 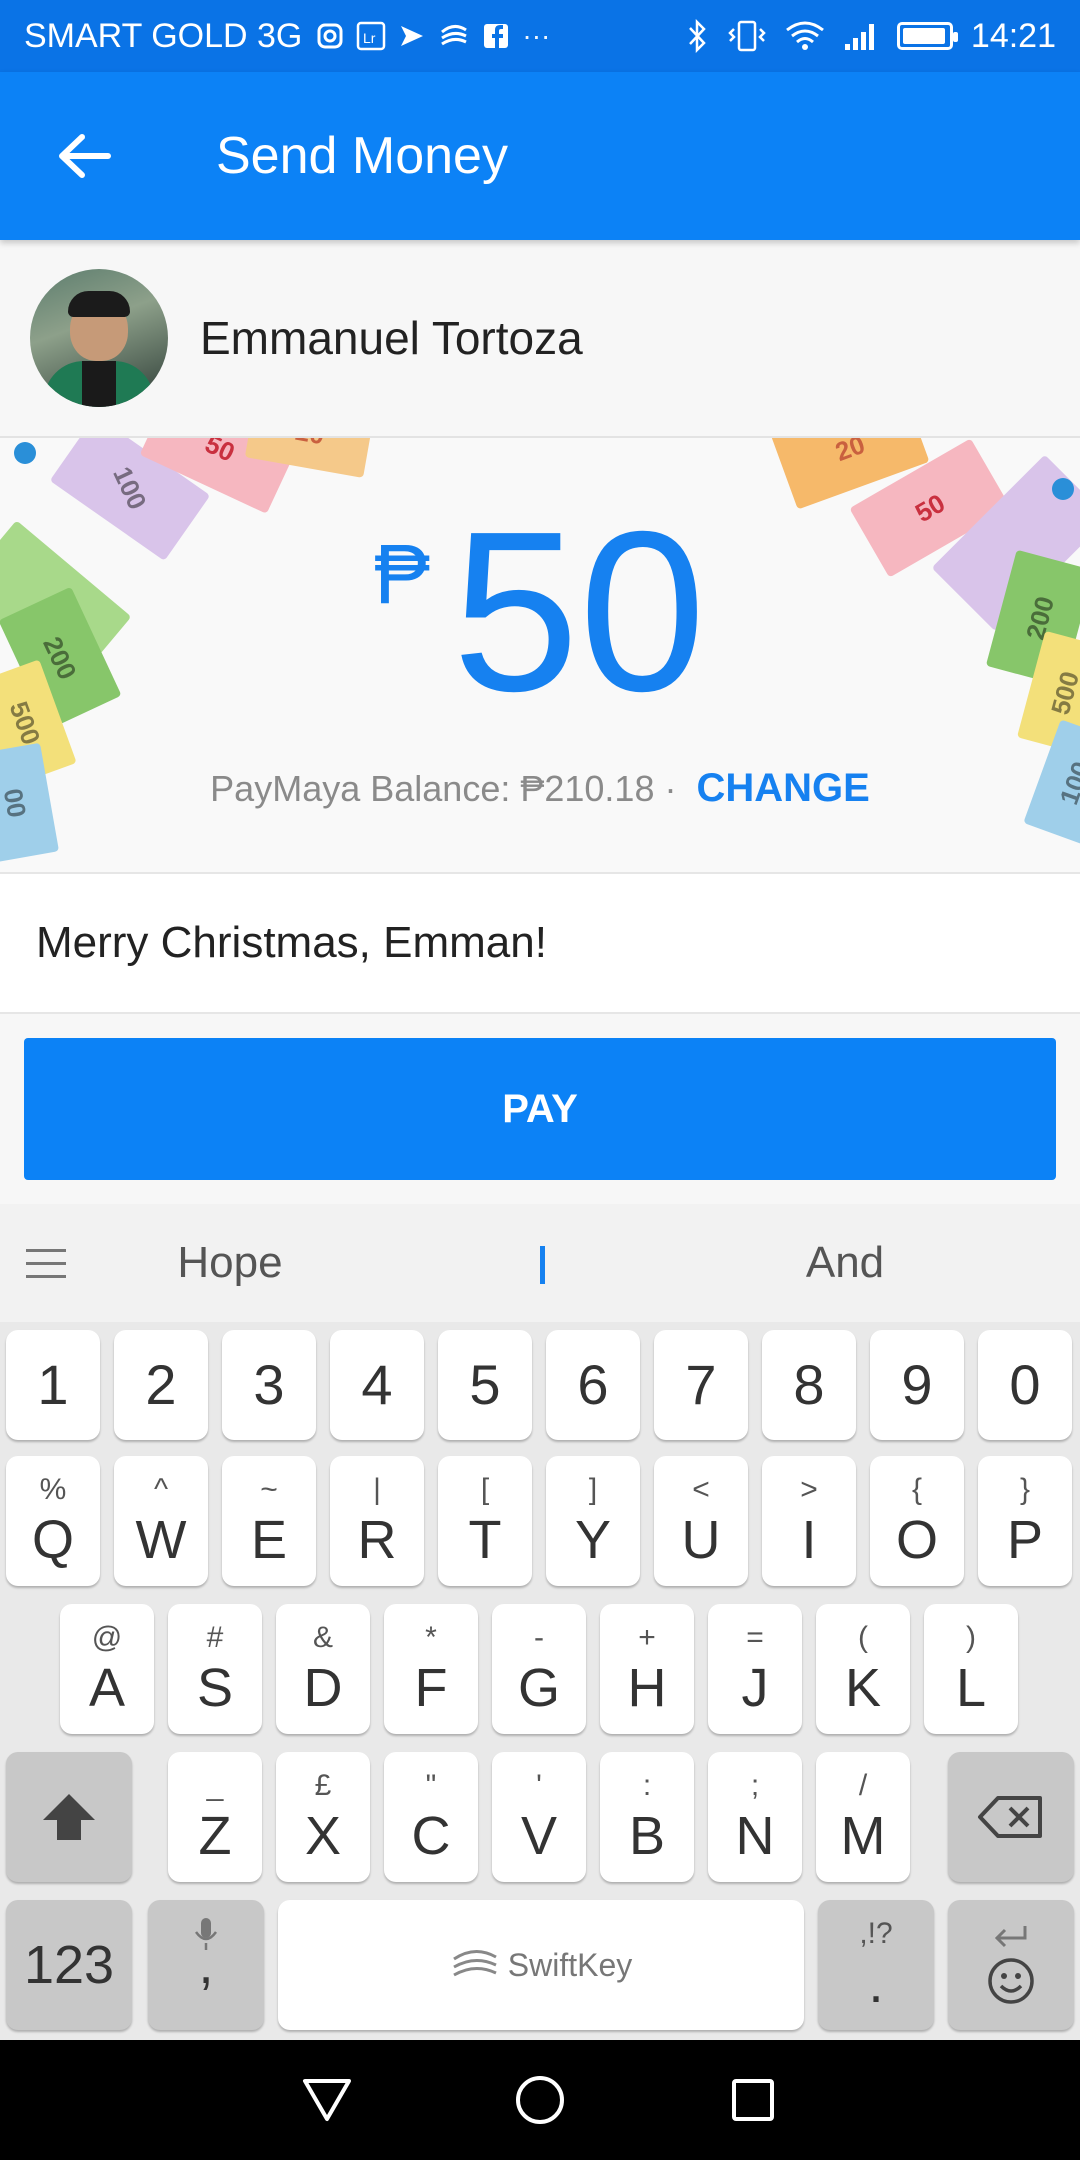 What do you see at coordinates (871, 36) in the screenshot?
I see `system-icons: 14:21` at bounding box center [871, 36].